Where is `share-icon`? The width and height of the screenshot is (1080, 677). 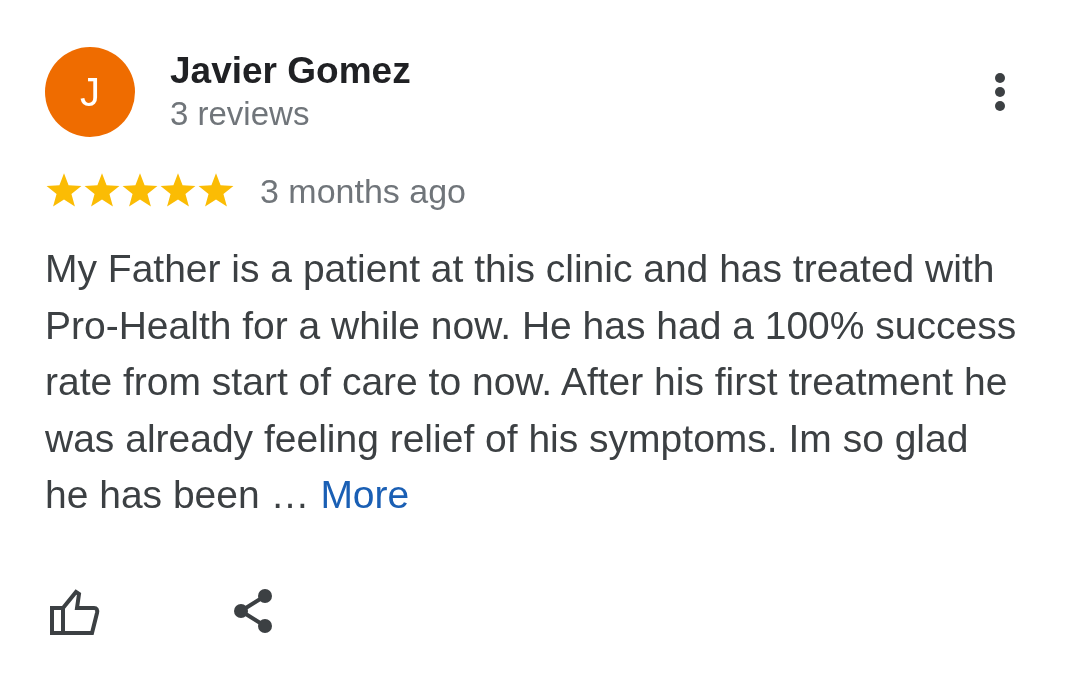
share-icon is located at coordinates (253, 611).